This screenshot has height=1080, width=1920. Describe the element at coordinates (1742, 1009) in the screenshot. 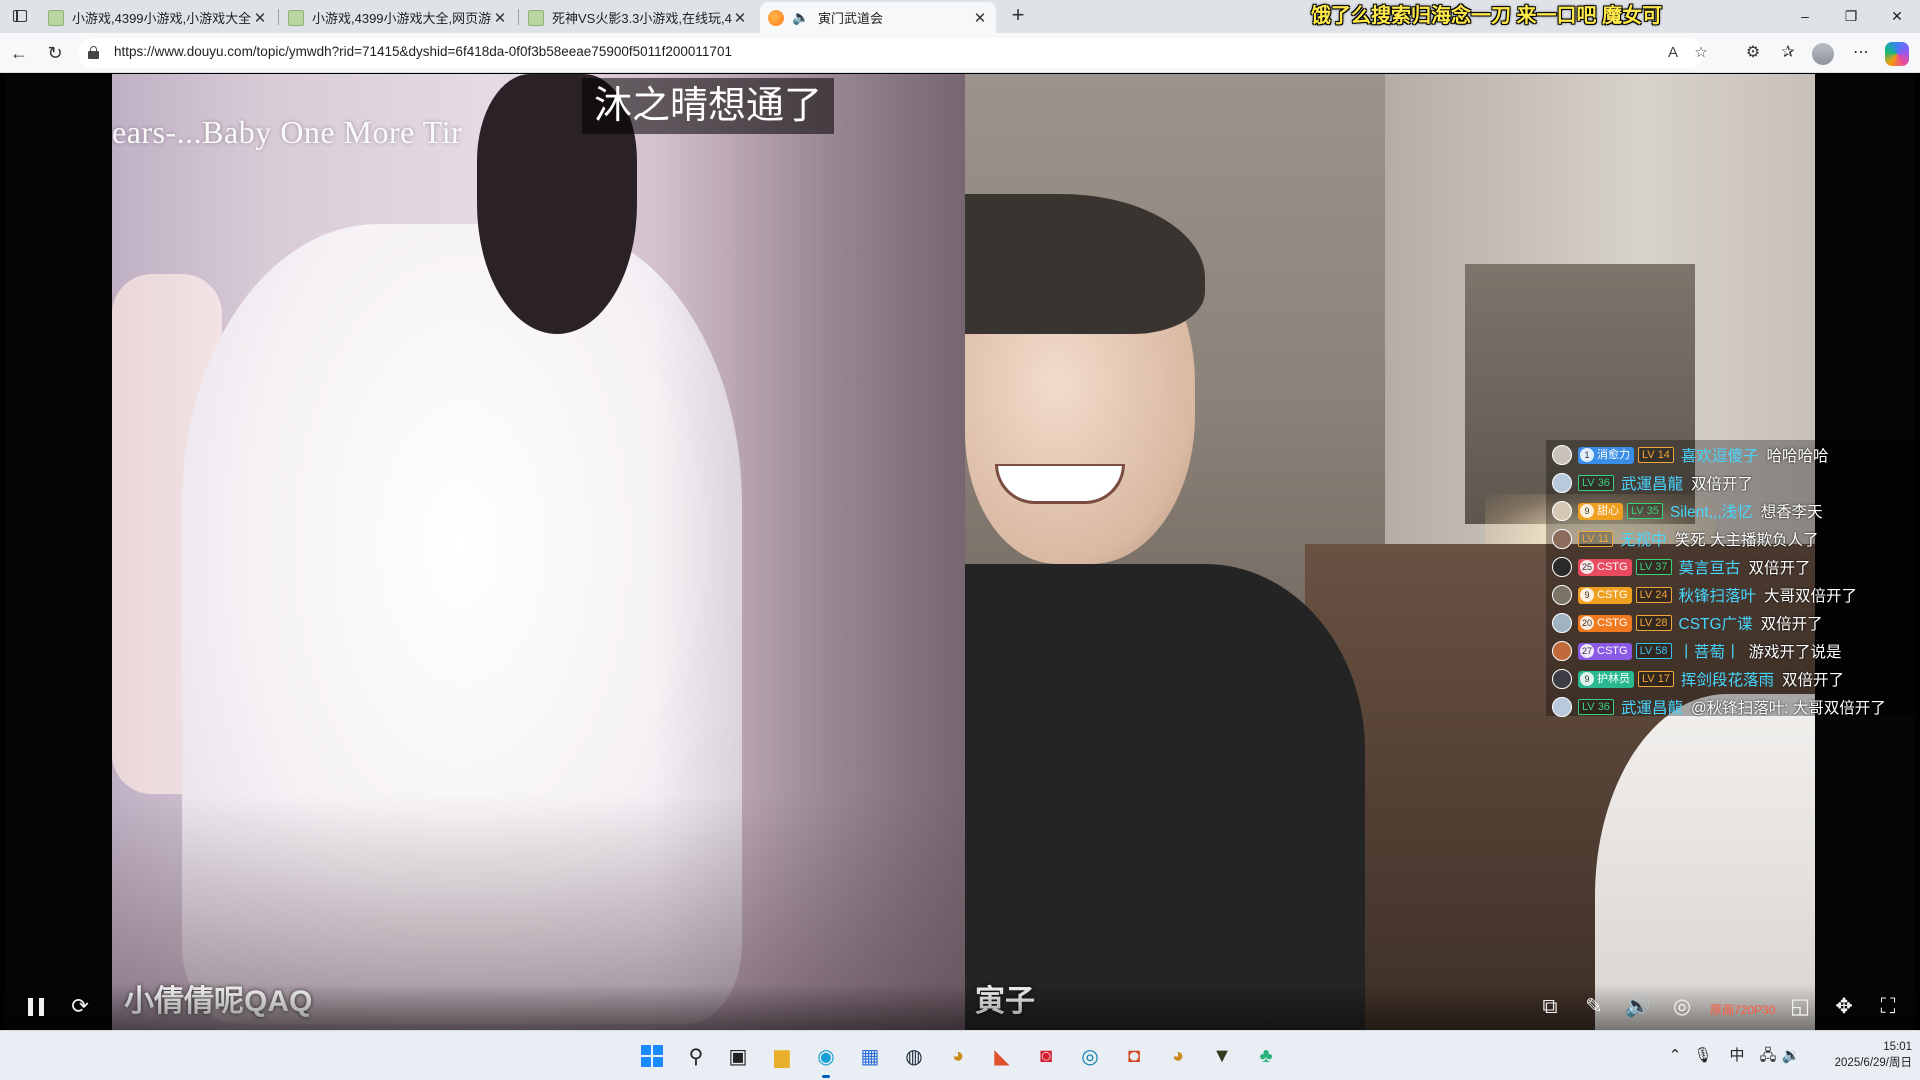

I see `quality-selector: 原画720P30` at that location.